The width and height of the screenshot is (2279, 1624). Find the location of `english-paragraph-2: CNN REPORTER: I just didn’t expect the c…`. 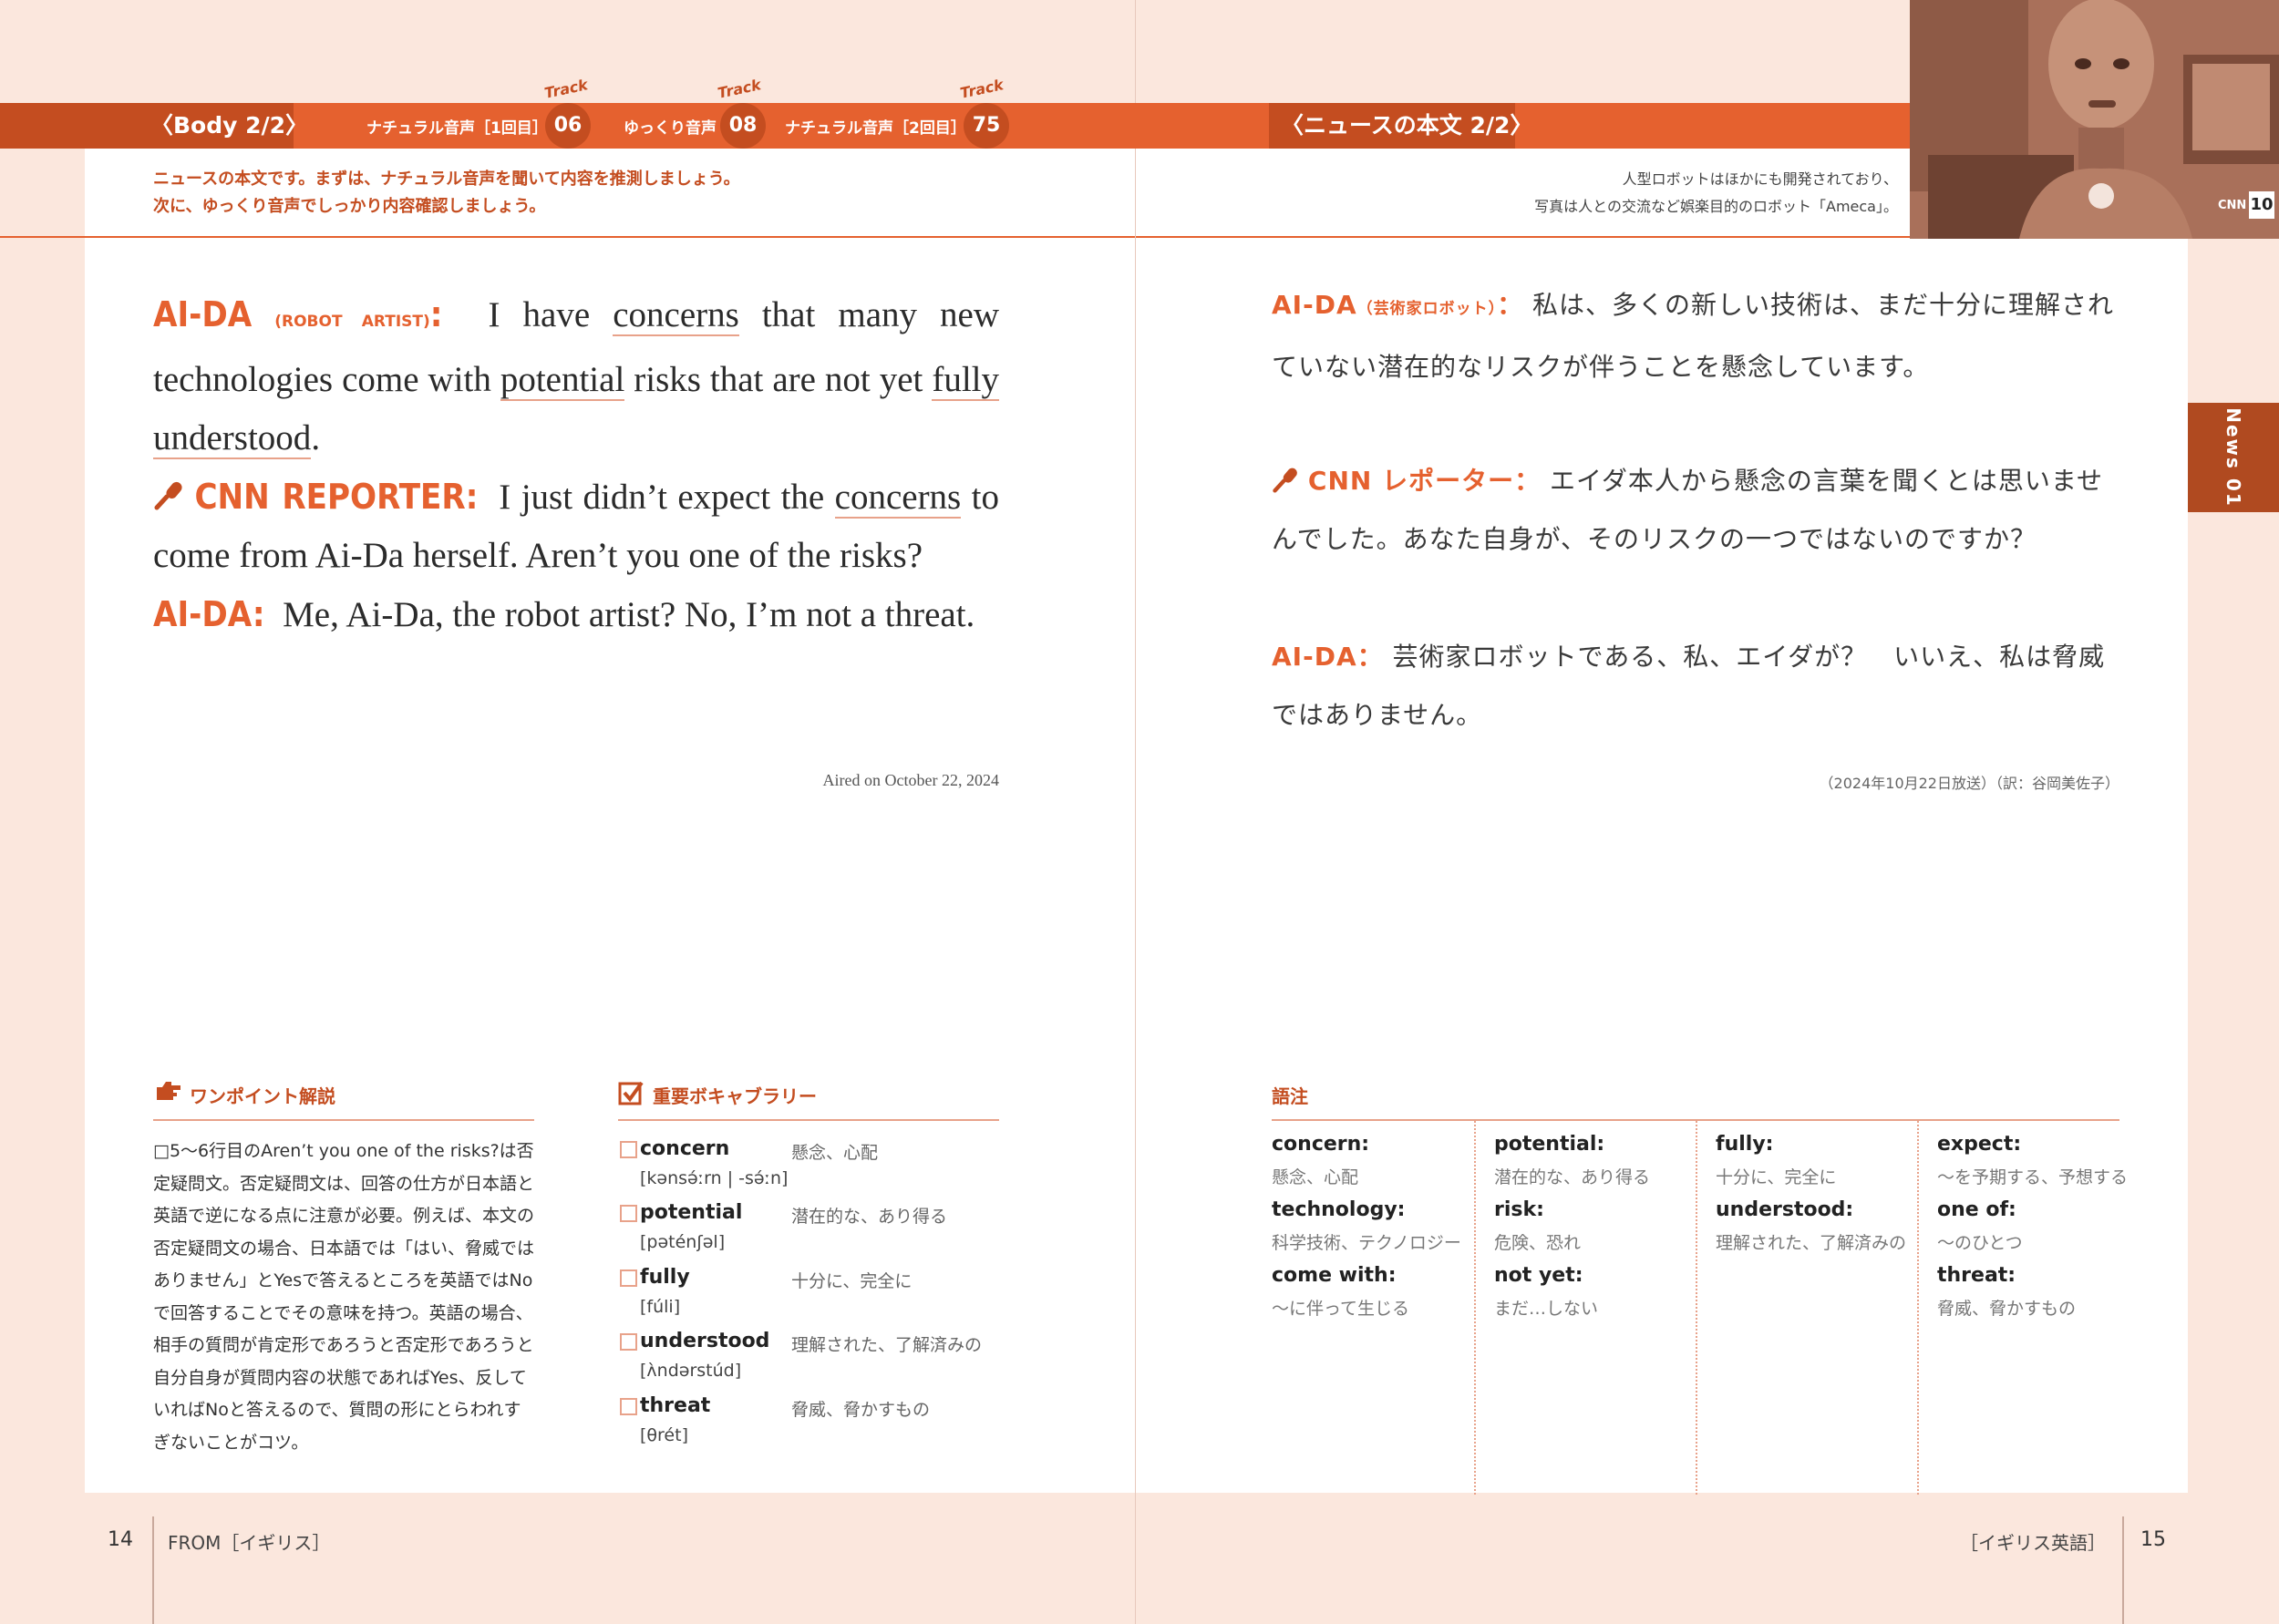

english-paragraph-2: CNN REPORTER: I just didn’t expect the c… is located at coordinates (576, 526).